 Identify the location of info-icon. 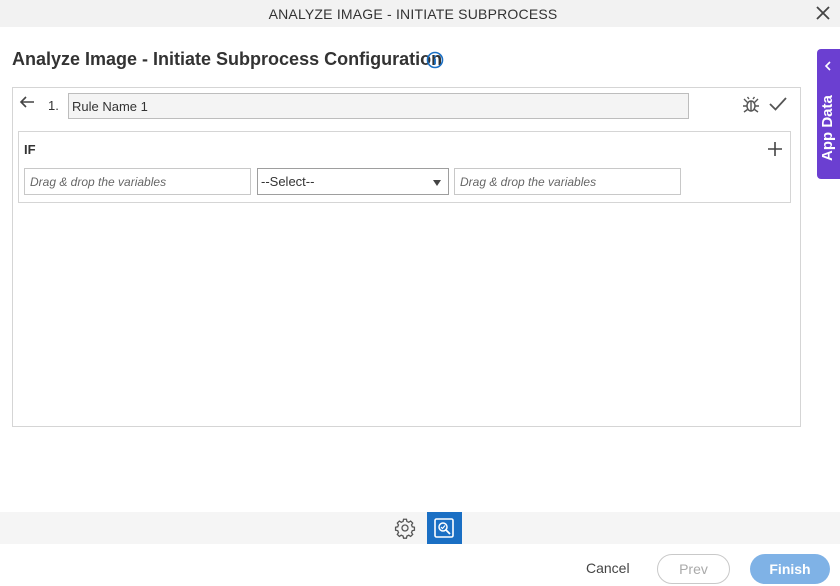
(435, 60).